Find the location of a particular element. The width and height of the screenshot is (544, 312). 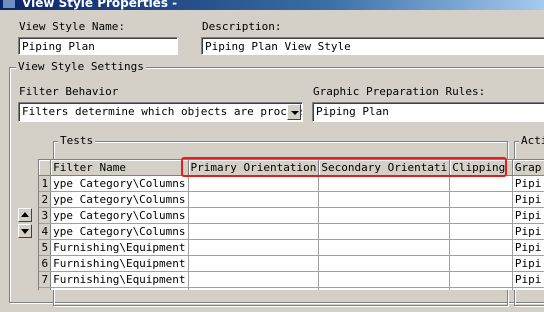

table-row: 8\Piping\Piping Part Pipi is located at coordinates (291, 288).